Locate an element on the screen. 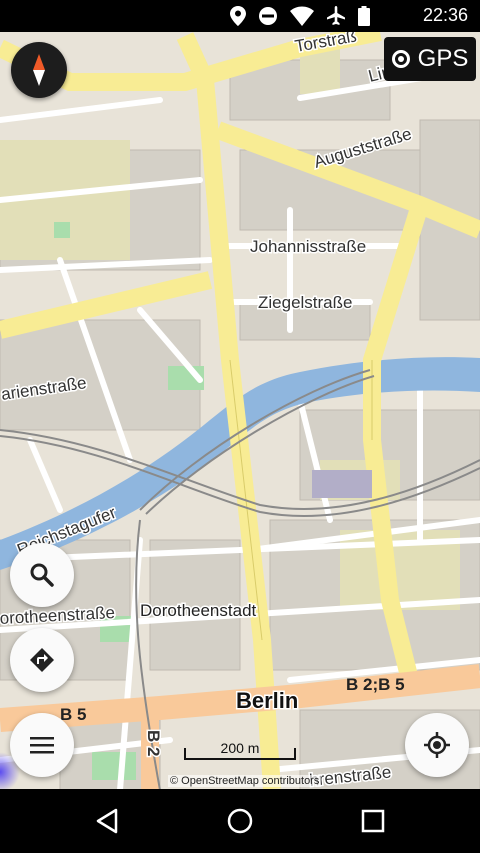 The height and width of the screenshot is (853, 480). menu-button is located at coordinates (42, 745).